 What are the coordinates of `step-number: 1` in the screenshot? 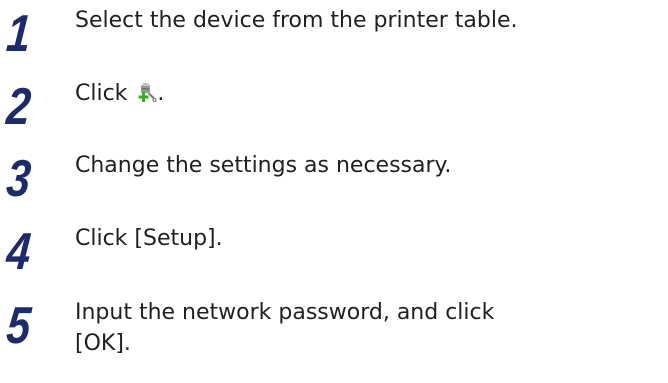 It's located at (18, 34).